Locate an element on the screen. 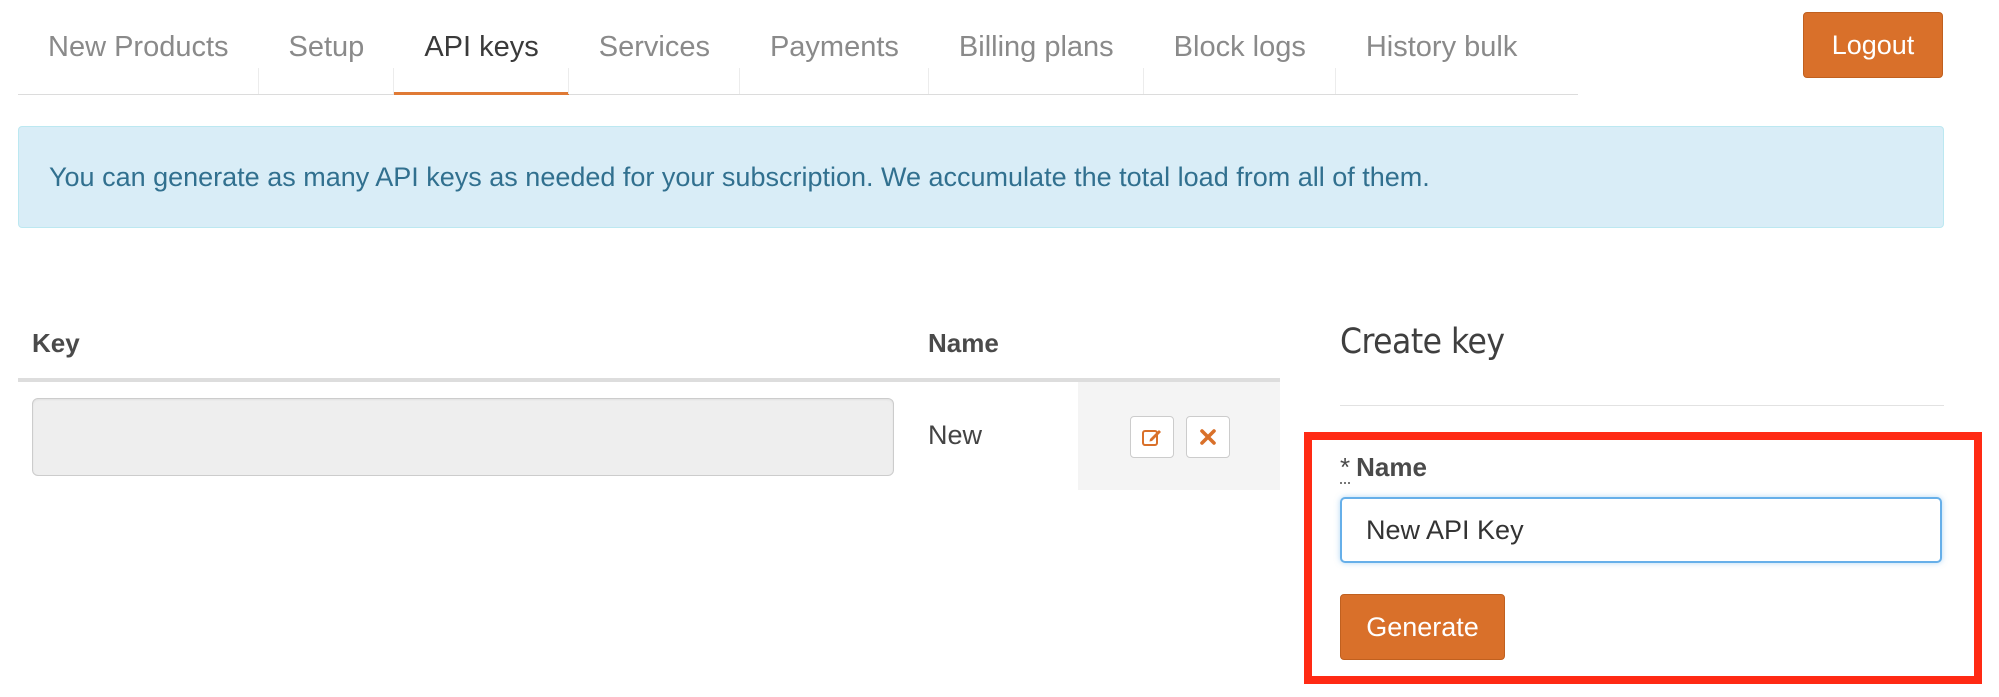 The height and width of the screenshot is (697, 1999). table-row: New is located at coordinates (649, 438).